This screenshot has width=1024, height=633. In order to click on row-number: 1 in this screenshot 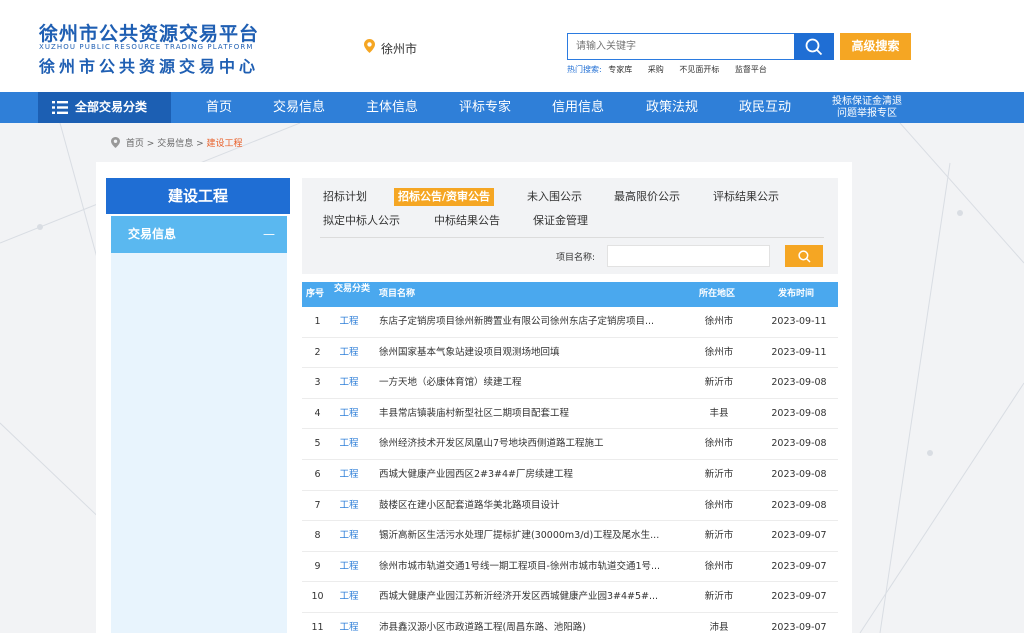, I will do `click(317, 321)`.